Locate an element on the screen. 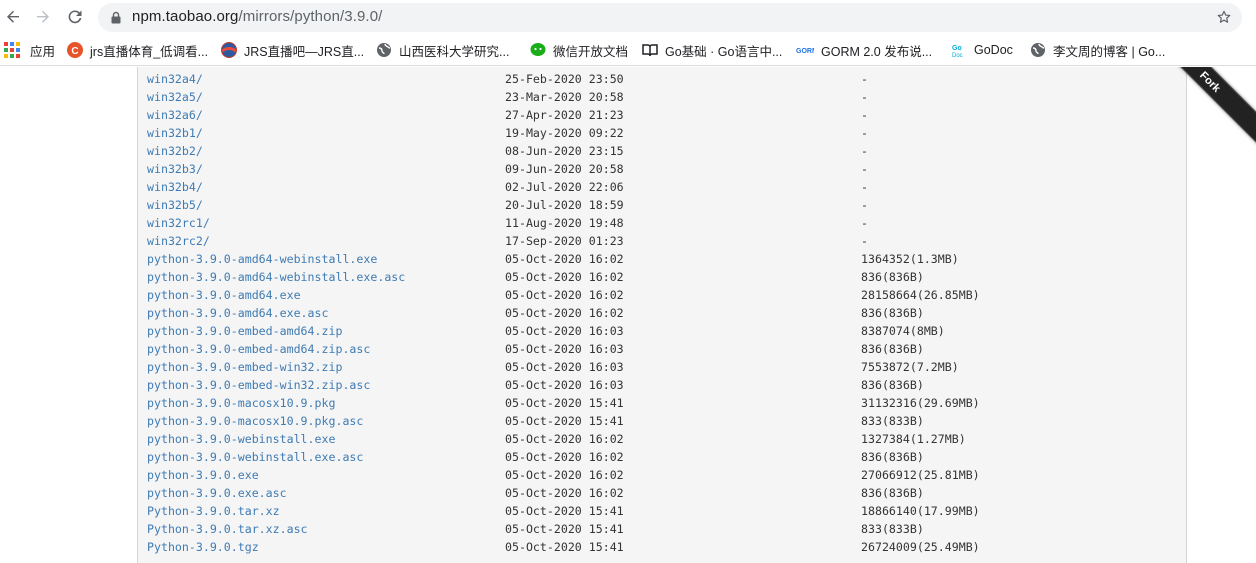 The height and width of the screenshot is (563, 1256). file-date: 23-Mar-2020 20:58 is located at coordinates (564, 97).